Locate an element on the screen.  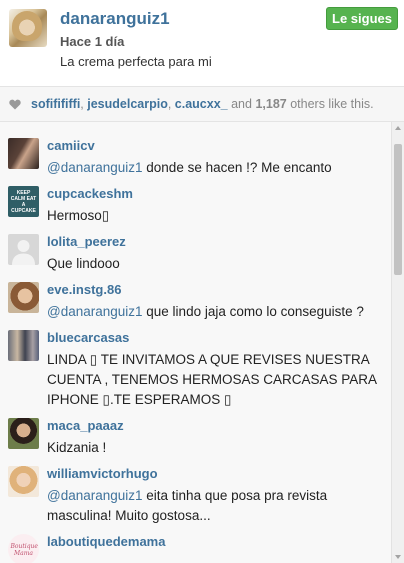
comment-username: williamvictorhugo is located at coordinates (102, 473).